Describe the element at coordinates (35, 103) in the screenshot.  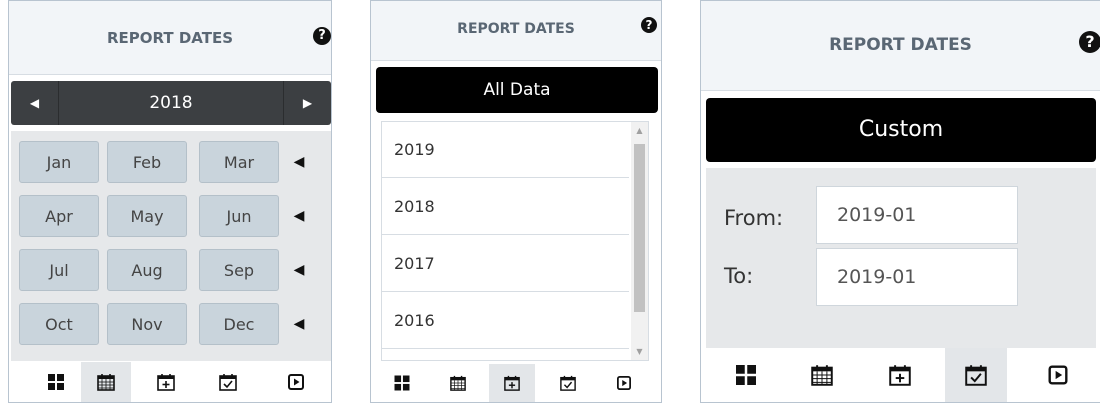
I see `previous-year-button: ◀` at that location.